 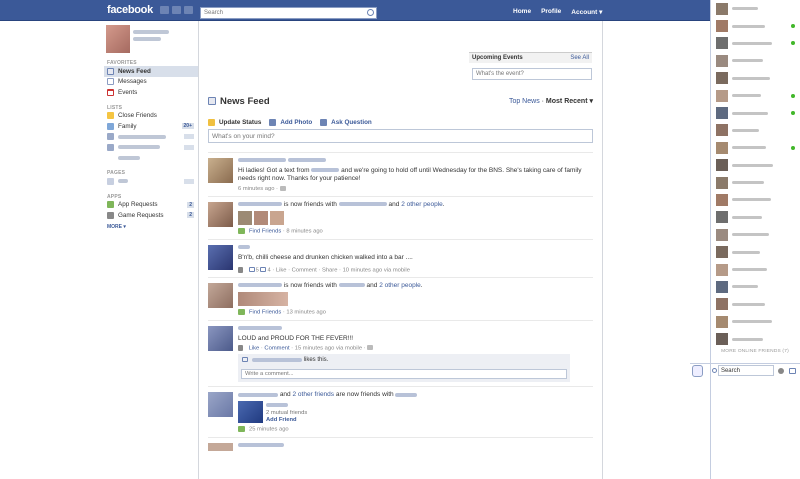 What do you see at coordinates (151, 32) in the screenshot?
I see `profile-name` at bounding box center [151, 32].